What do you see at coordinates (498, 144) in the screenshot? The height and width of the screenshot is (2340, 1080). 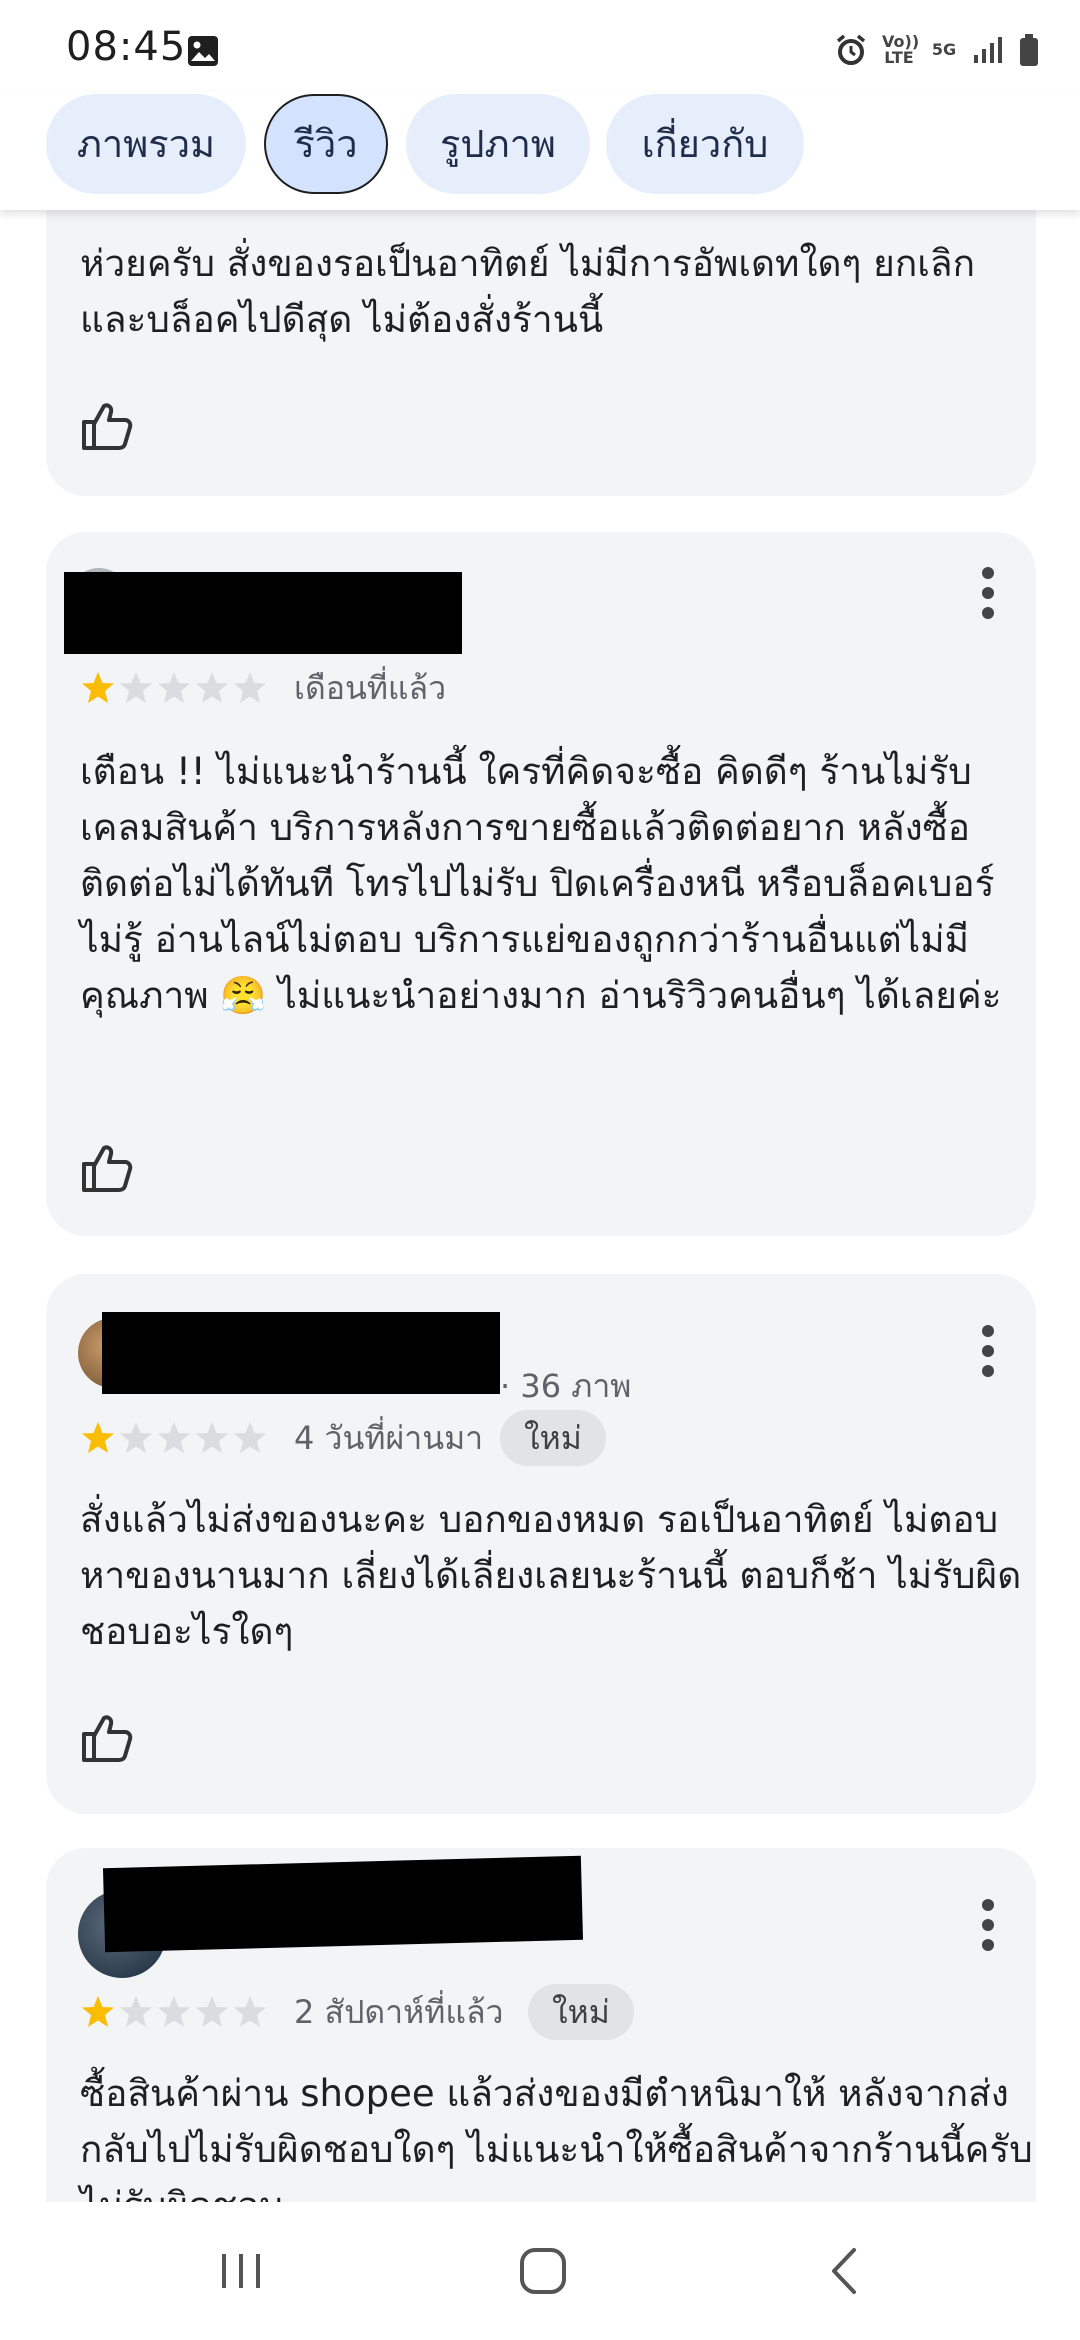 I see `tab-photos: รูปภาพ` at bounding box center [498, 144].